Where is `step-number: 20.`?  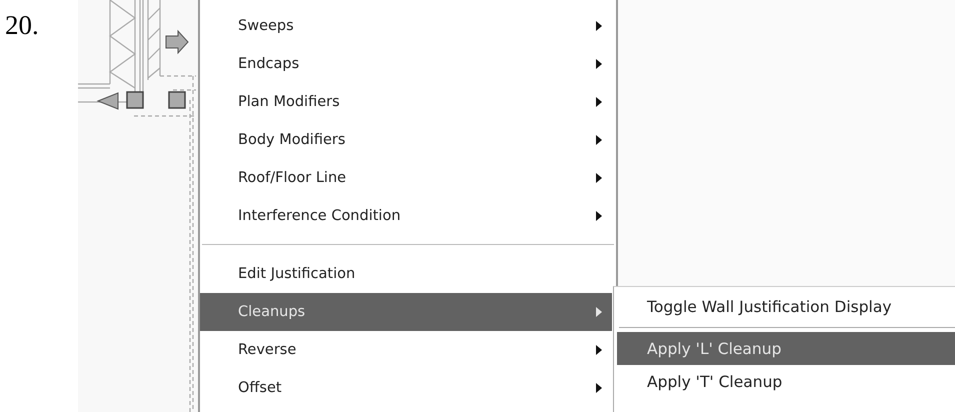 step-number: 20. is located at coordinates (22, 25).